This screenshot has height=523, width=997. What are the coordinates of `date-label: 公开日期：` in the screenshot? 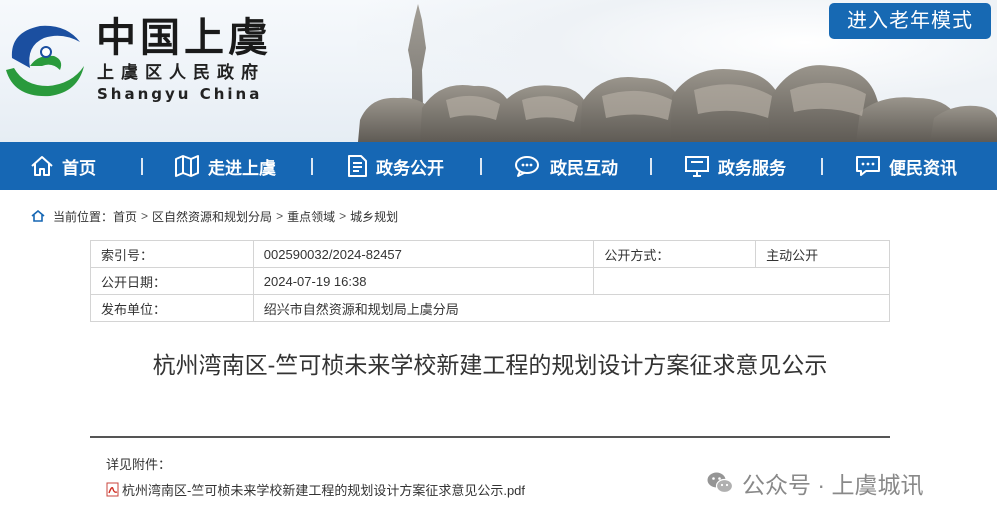 It's located at (172, 281).